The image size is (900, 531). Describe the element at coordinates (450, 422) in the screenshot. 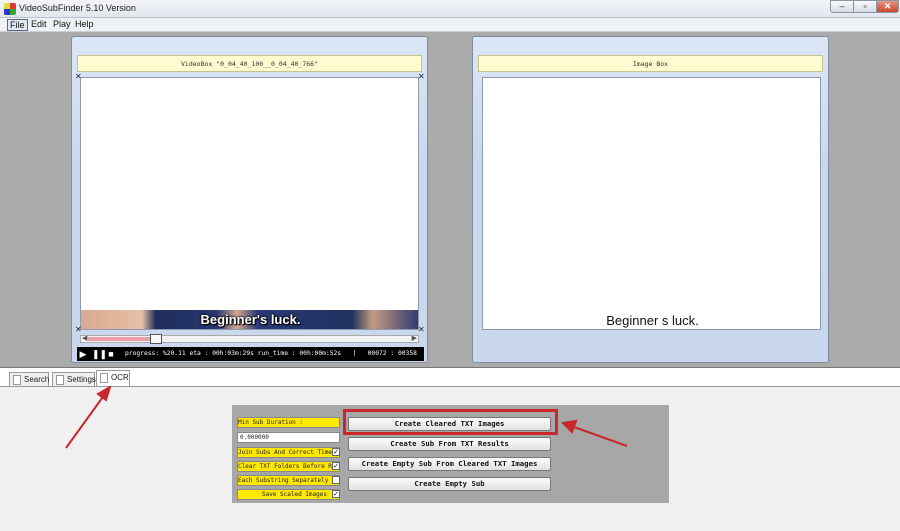

I see `annotation-highlight-box` at that location.